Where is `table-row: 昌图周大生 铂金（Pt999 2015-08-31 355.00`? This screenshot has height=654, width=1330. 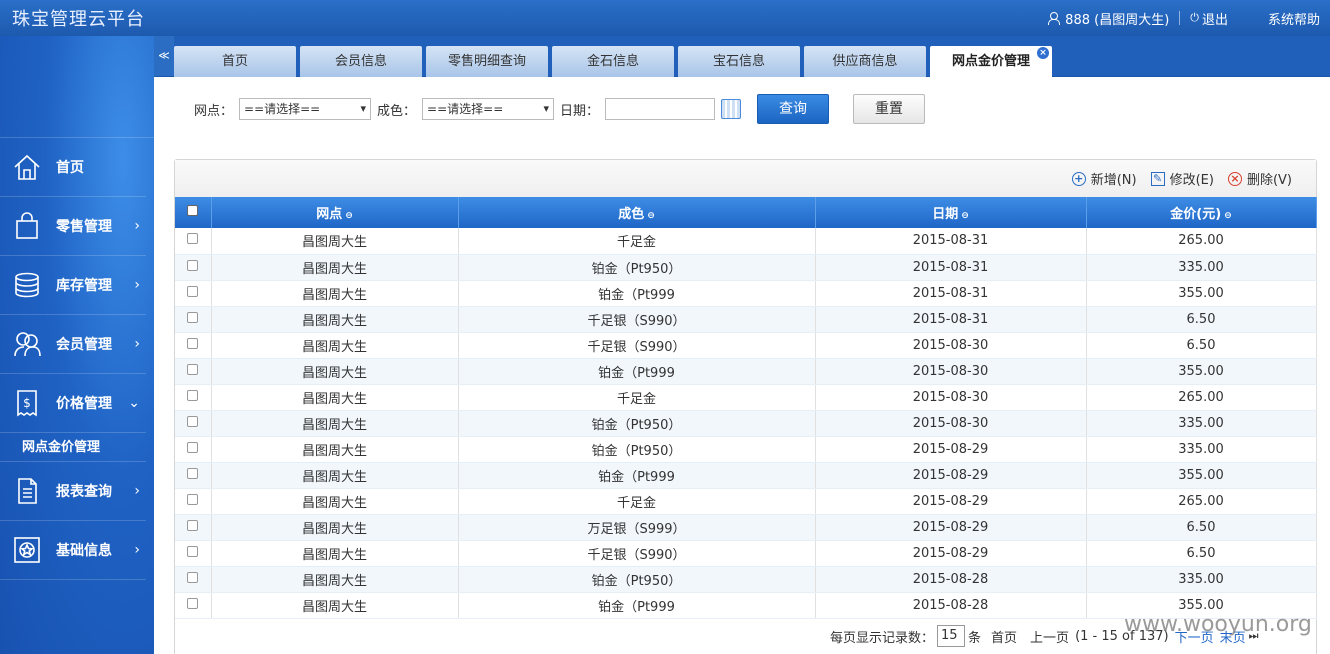
table-row: 昌图周大生 铂金（Pt999 2015-08-31 355.00 is located at coordinates (746, 293).